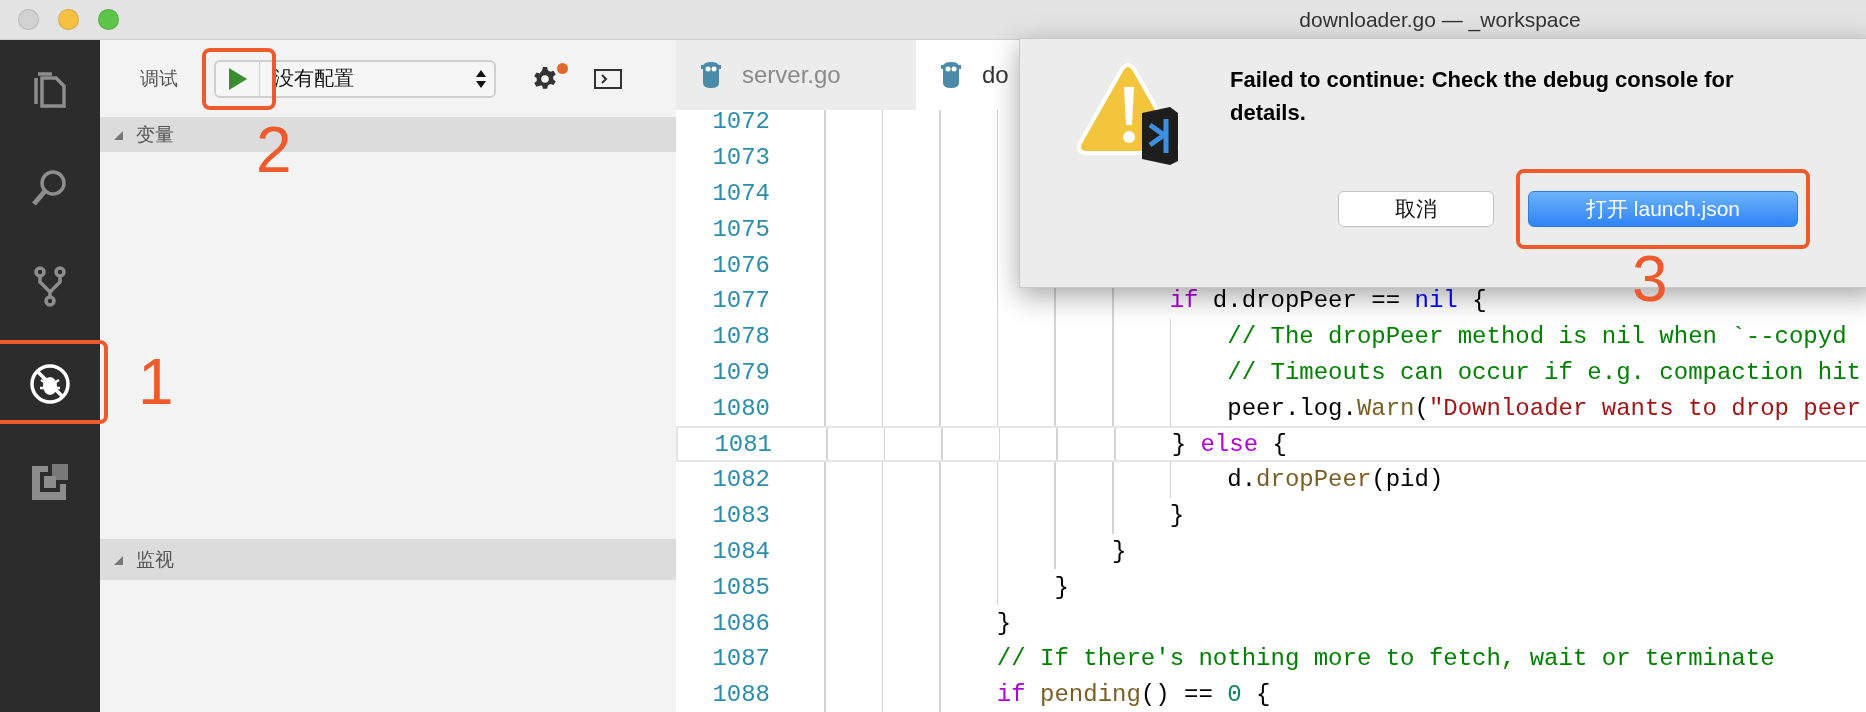 The height and width of the screenshot is (712, 1866). I want to click on editor-tab: server.go, so click(796, 75).